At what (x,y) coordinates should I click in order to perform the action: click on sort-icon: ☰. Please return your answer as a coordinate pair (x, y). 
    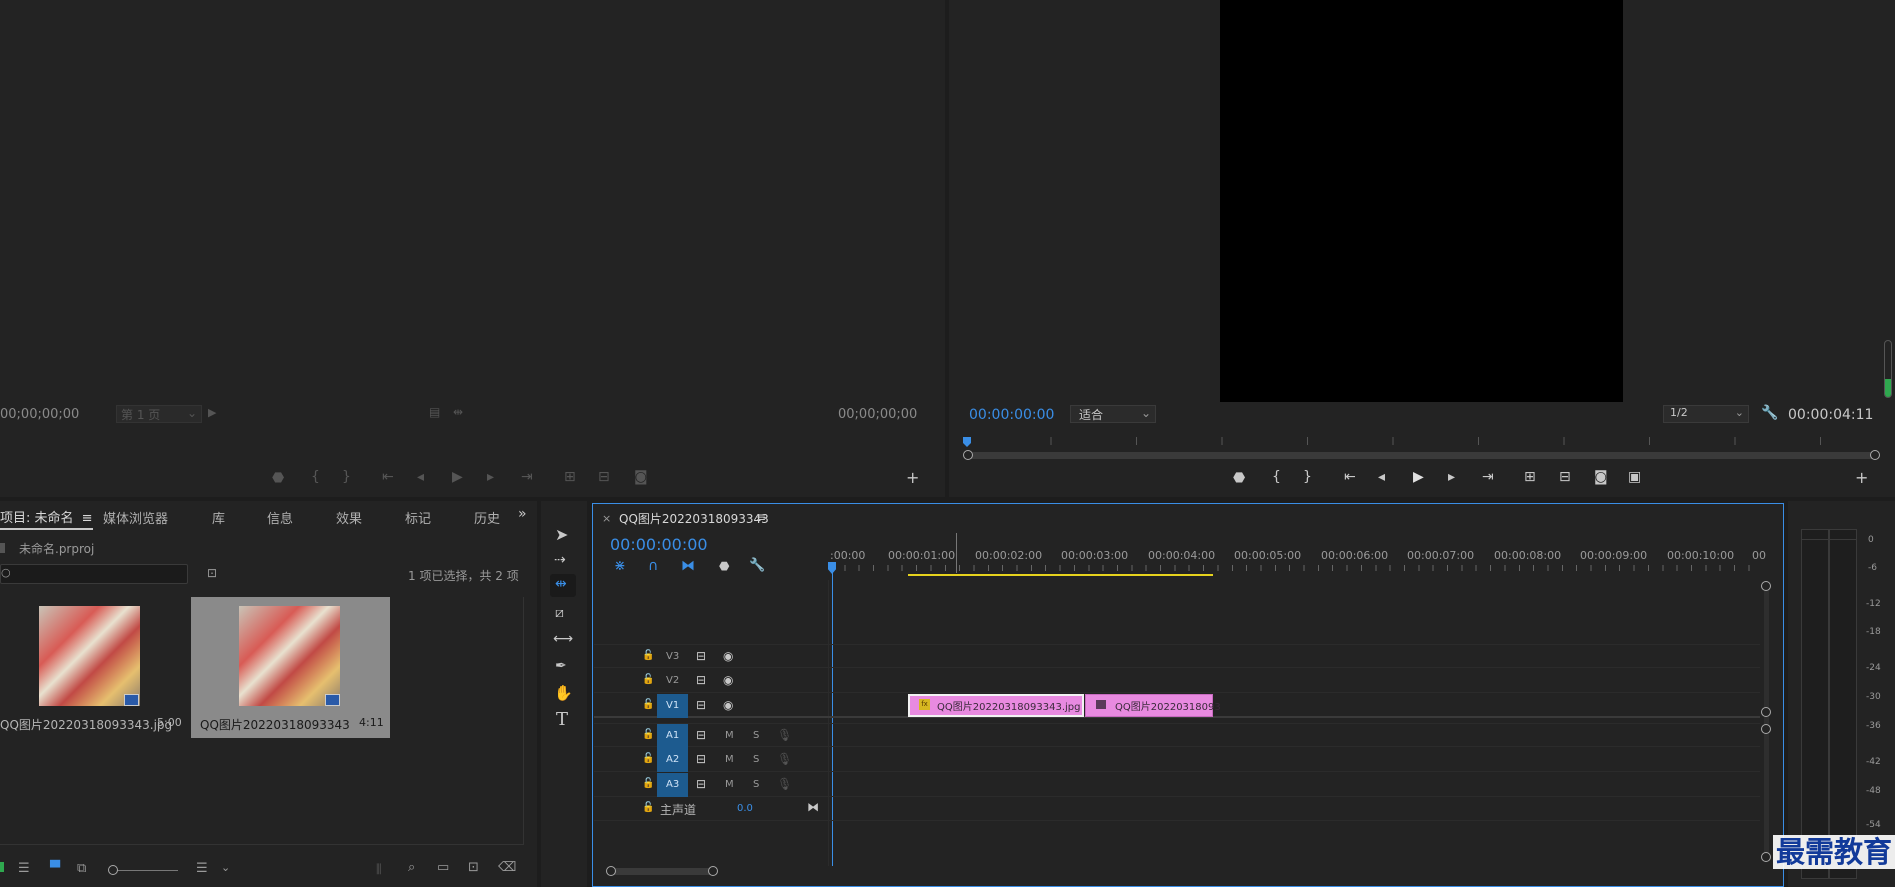
    Looking at the image, I should click on (202, 868).